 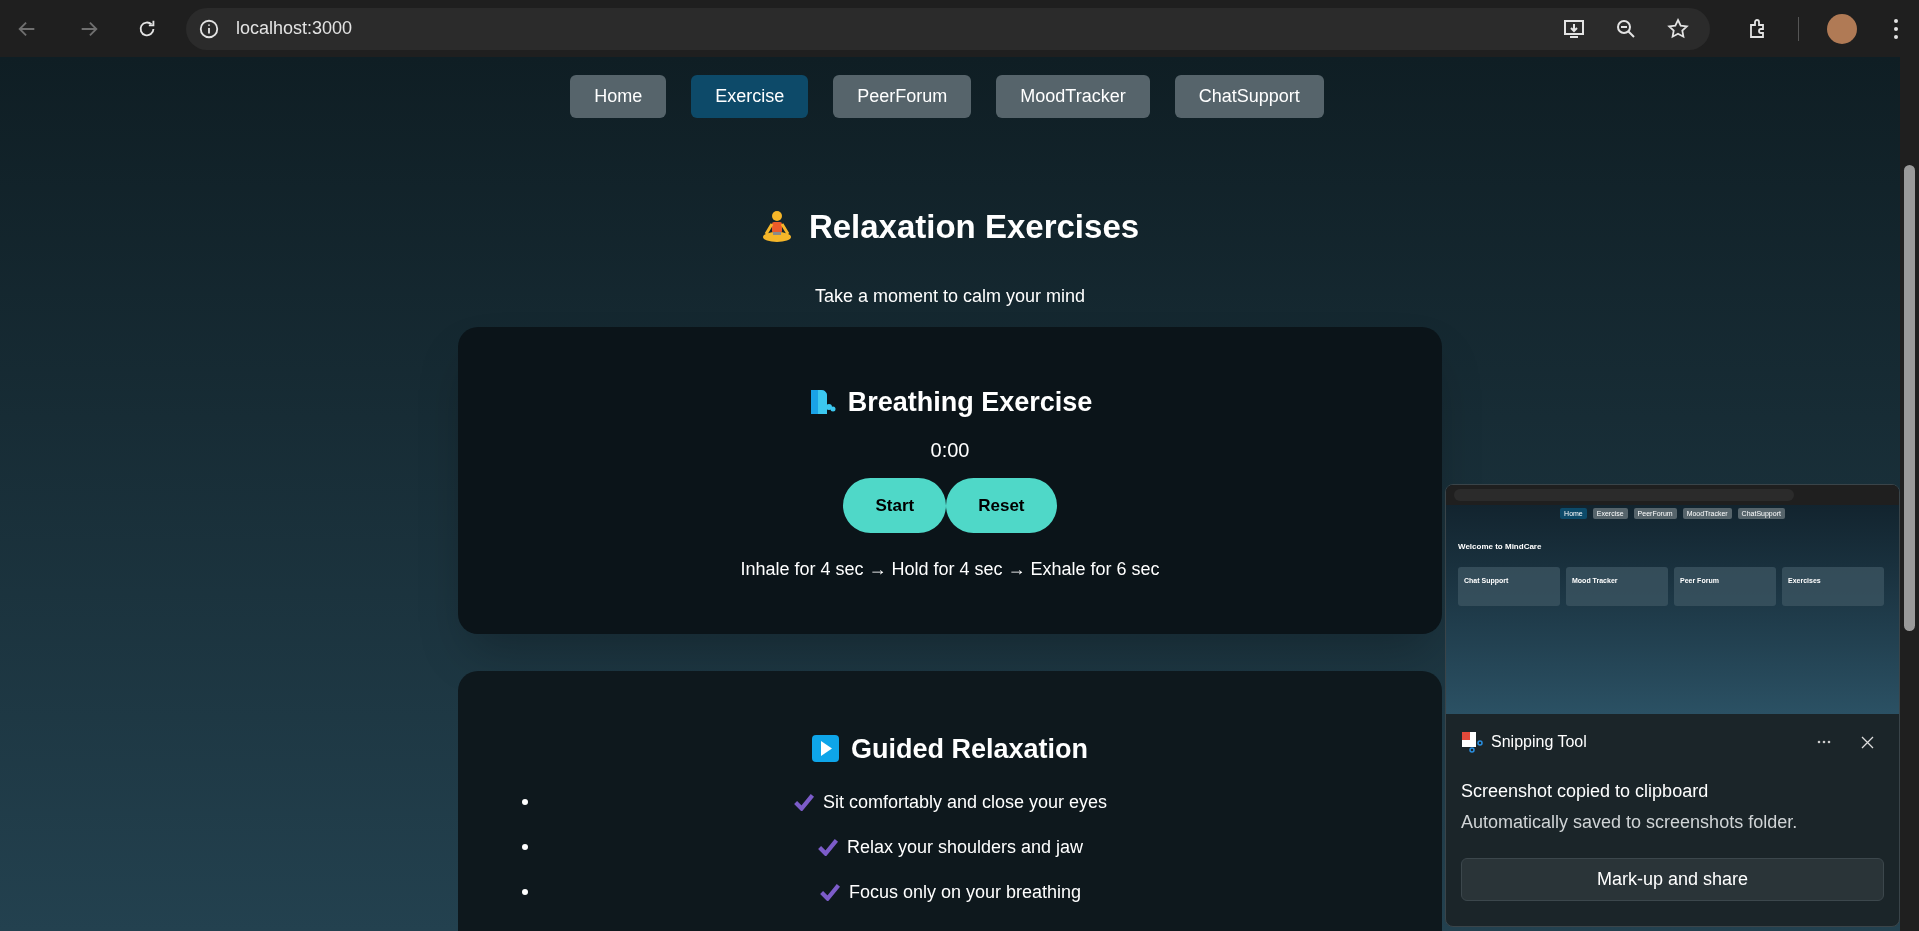 I want to click on reset-button: Reset, so click(x=1001, y=505).